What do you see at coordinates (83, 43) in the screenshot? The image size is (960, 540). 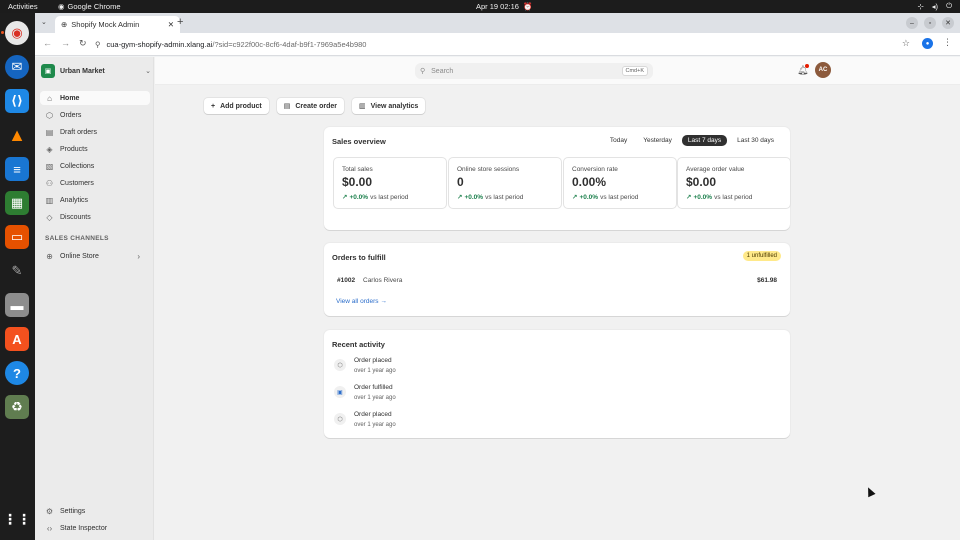 I see `reload-icon: ↻` at bounding box center [83, 43].